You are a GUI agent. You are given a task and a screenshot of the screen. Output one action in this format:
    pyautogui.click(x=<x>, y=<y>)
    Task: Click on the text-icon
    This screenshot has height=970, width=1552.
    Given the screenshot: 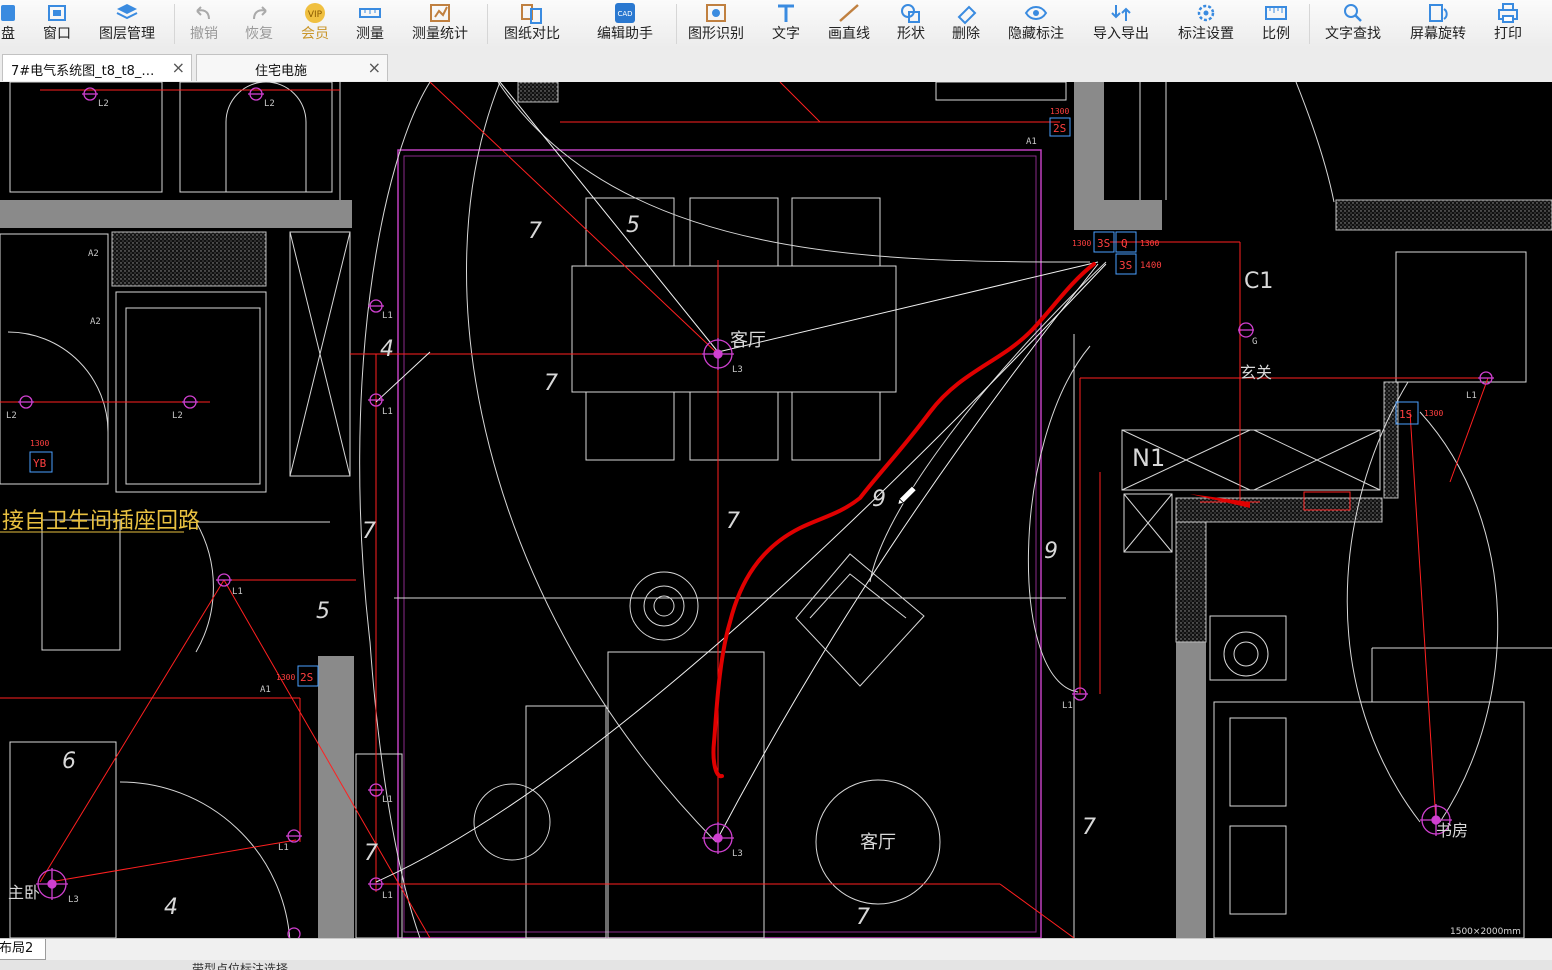 What is the action you would take?
    pyautogui.click(x=786, y=13)
    